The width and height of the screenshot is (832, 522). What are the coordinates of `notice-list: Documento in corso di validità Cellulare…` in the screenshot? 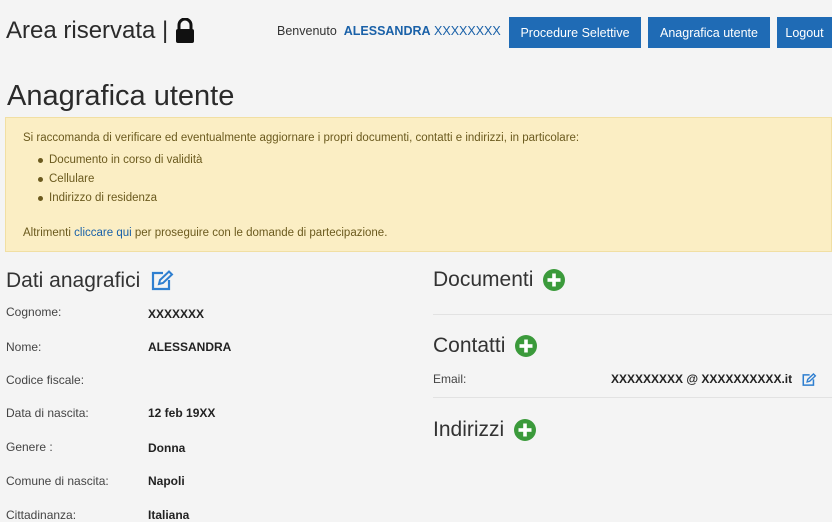 It's located at (120, 179).